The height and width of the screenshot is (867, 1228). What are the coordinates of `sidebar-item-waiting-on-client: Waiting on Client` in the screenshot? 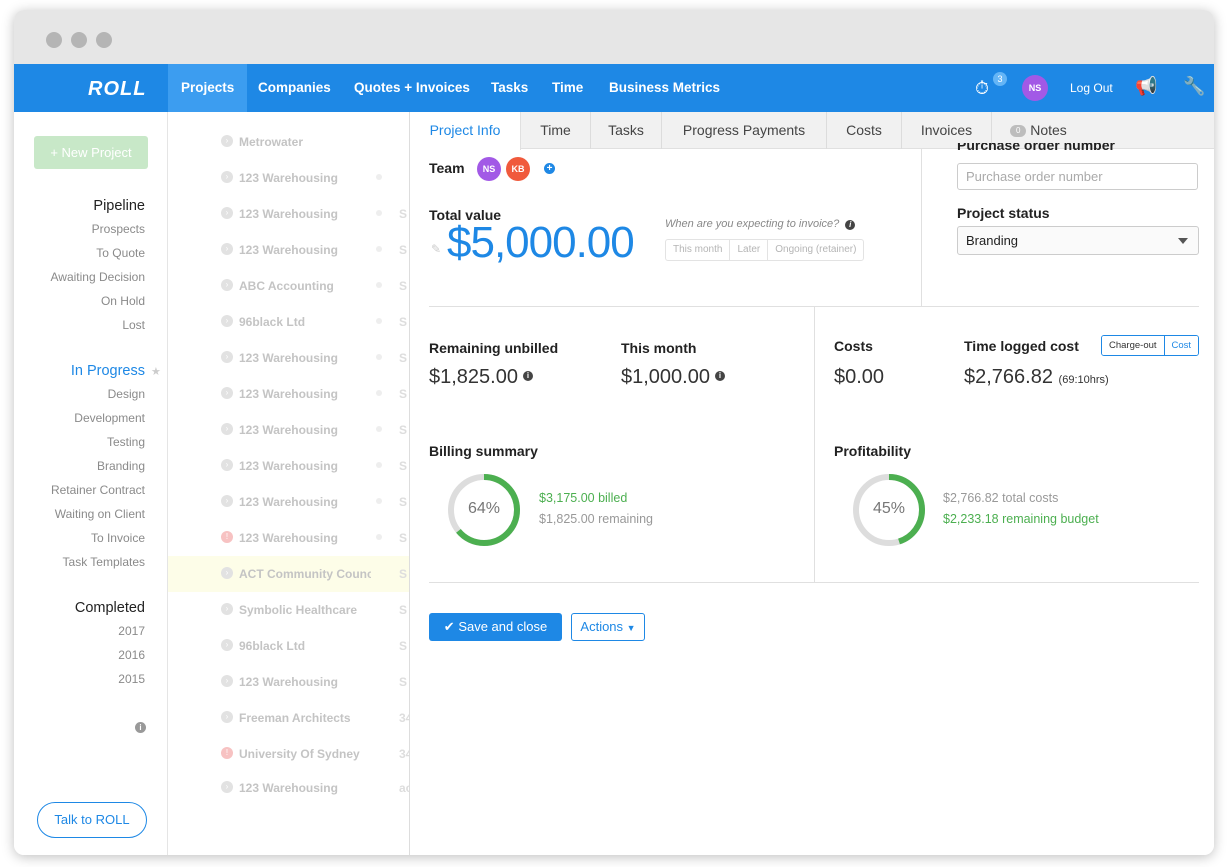 It's located at (100, 514).